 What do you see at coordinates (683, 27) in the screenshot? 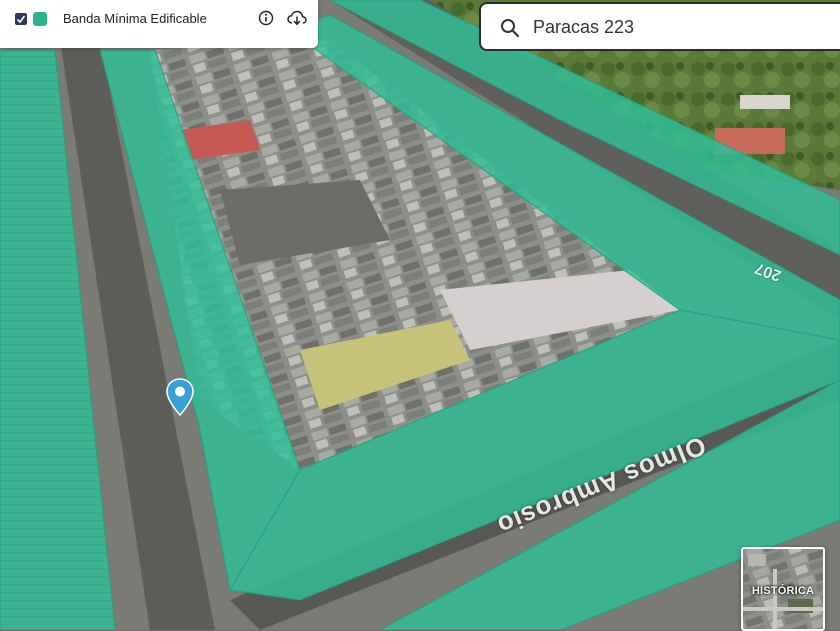
I see `search-input` at bounding box center [683, 27].